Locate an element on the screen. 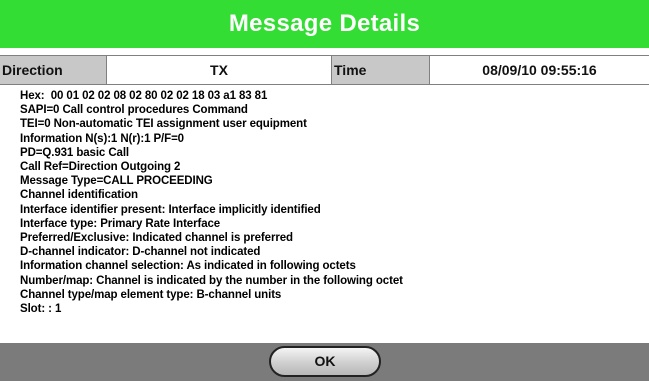 The width and height of the screenshot is (649, 381). message-info-row: Direction TX Time 08/09/10 09:55:16 is located at coordinates (324, 70).